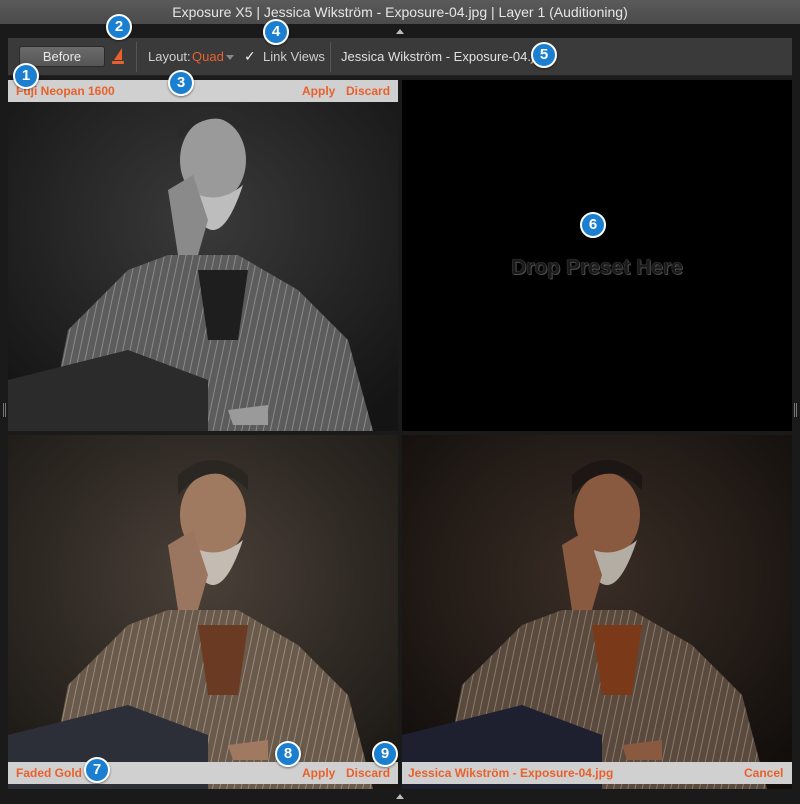  Describe the element at coordinates (795, 410) in the screenshot. I see `right-panel-handle-icon` at that location.